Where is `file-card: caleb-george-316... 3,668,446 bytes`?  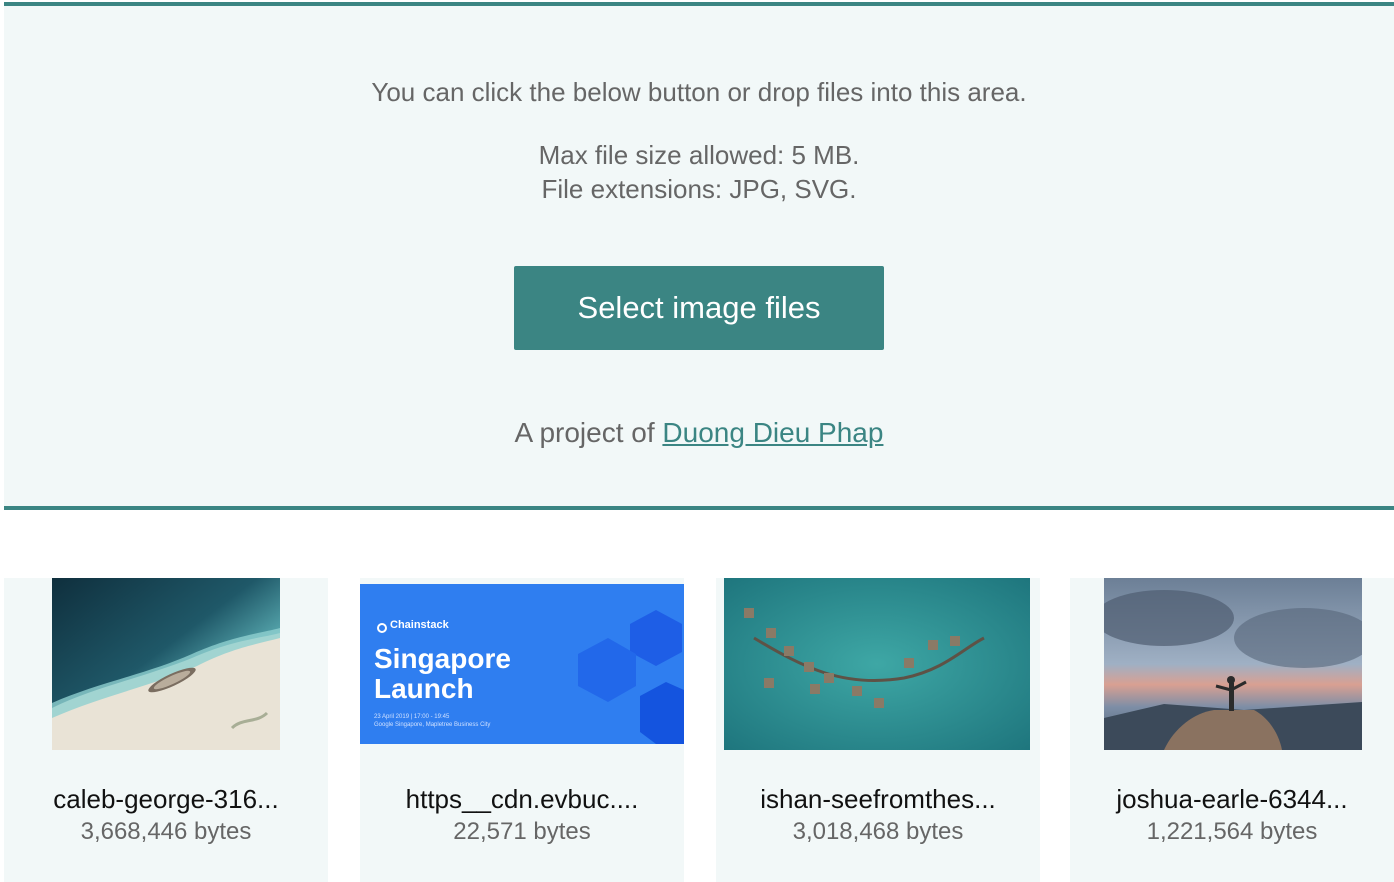
file-card: caleb-george-316... 3,668,446 bytes is located at coordinates (166, 730).